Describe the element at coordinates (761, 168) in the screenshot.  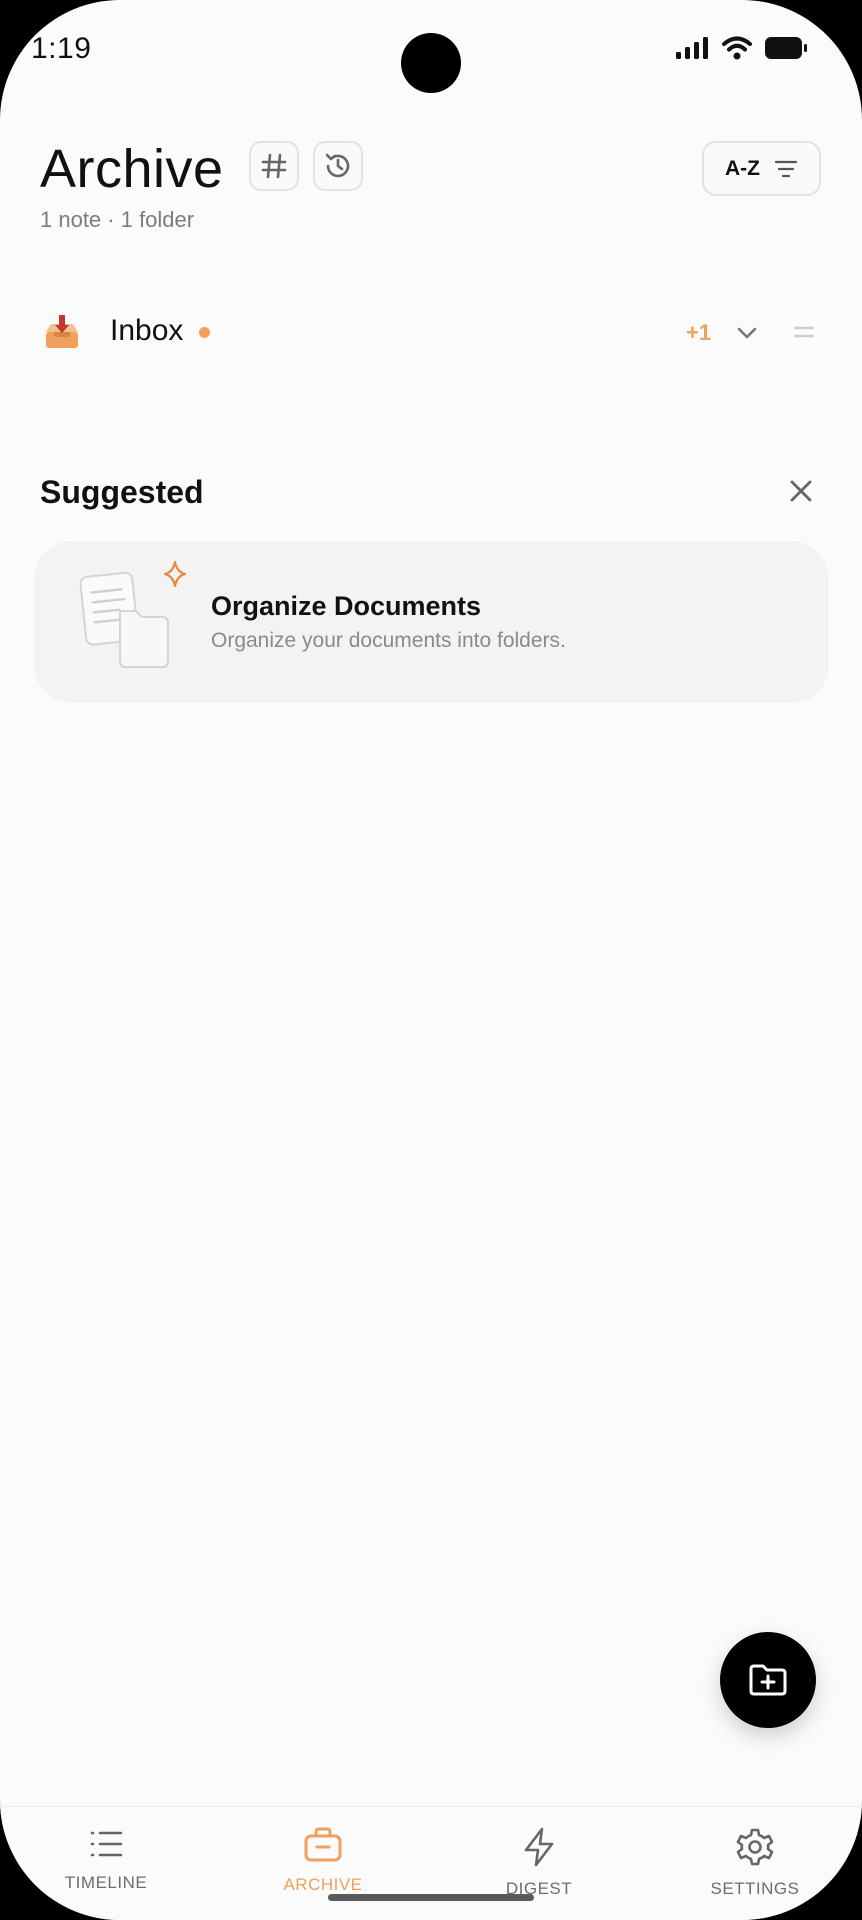
I see `sort-button: A-Z` at that location.